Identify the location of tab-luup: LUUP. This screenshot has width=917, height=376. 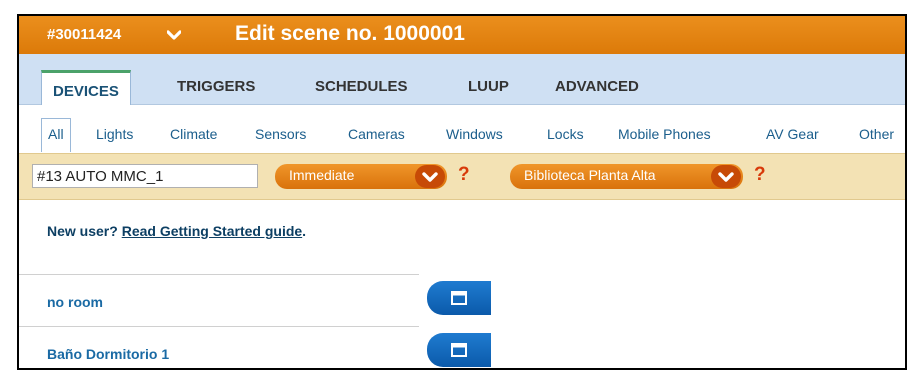
(488, 86).